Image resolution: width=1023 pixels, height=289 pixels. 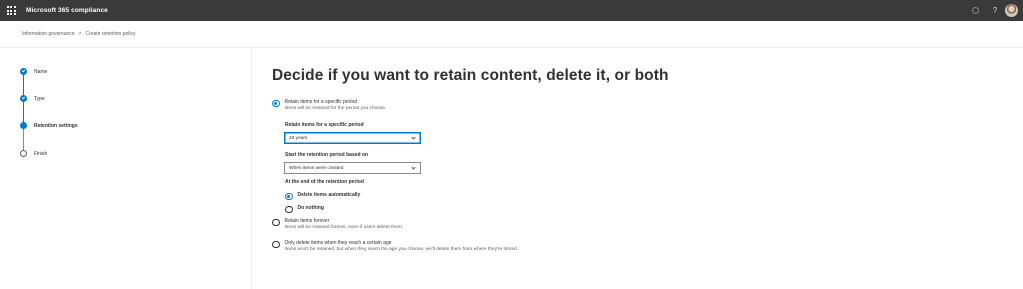 I want to click on app-title: Microsoft 365 compliance, so click(x=67, y=10).